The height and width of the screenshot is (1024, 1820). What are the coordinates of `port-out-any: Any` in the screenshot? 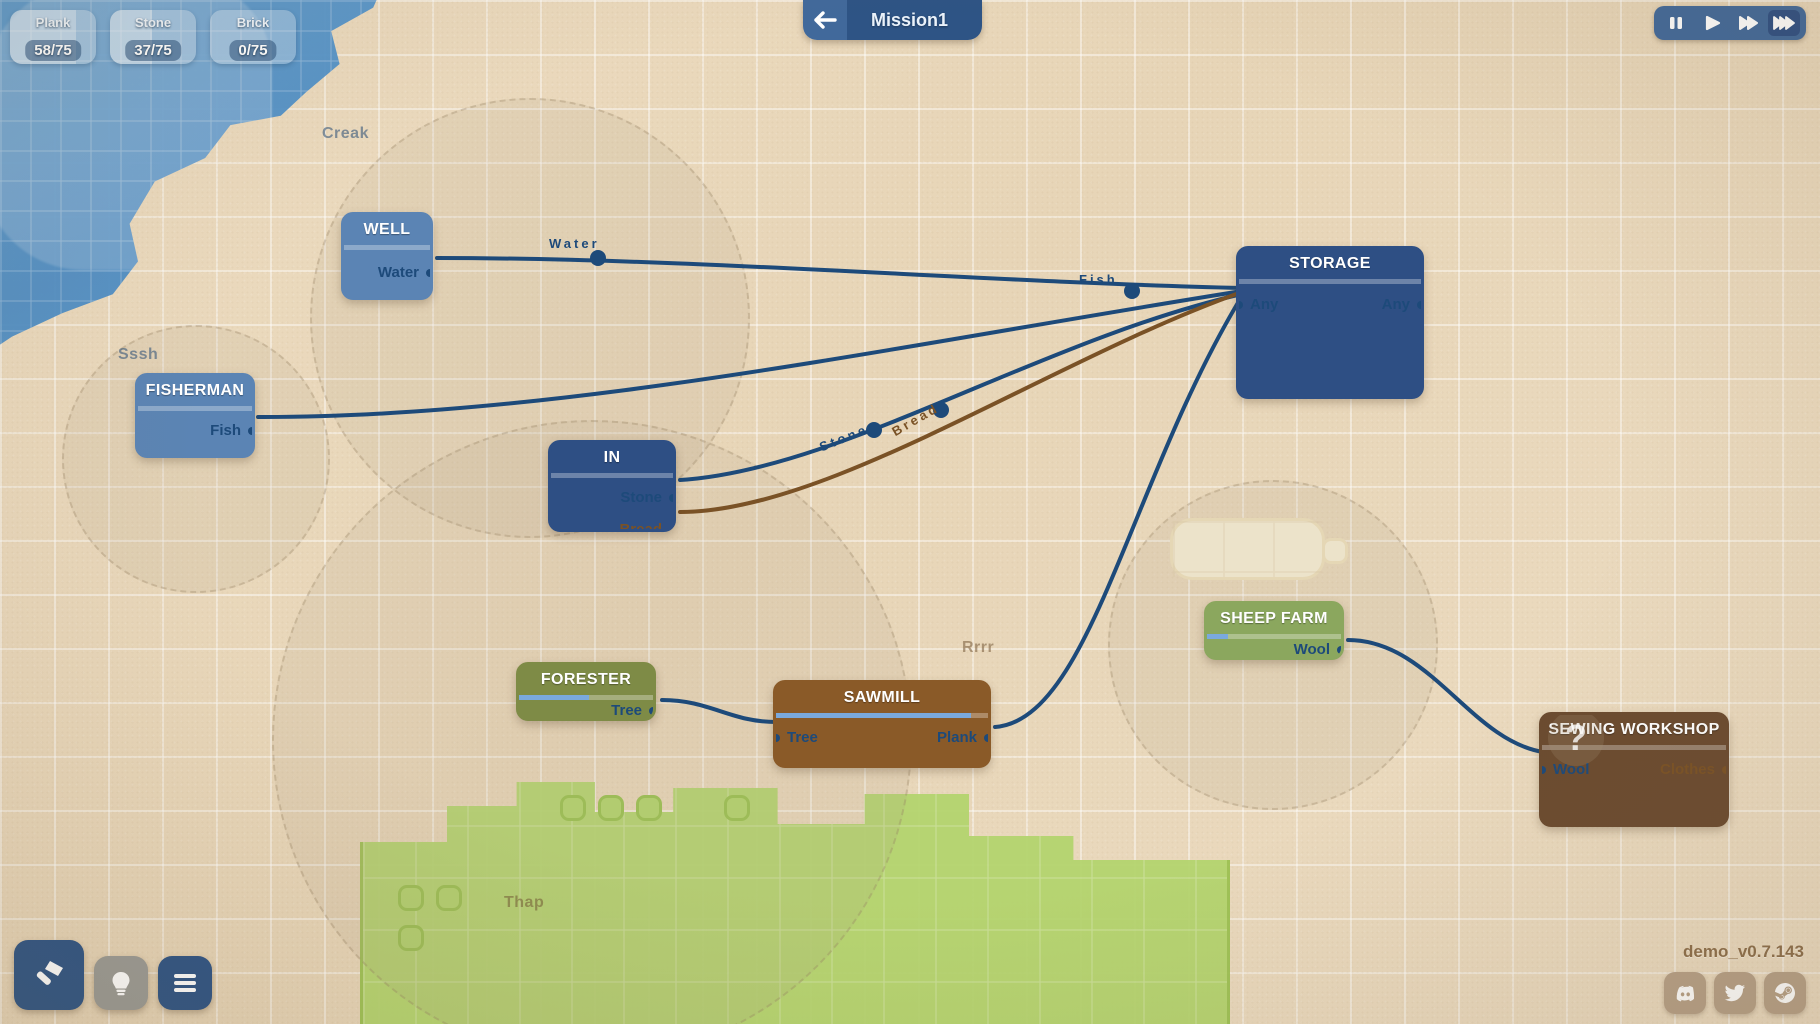 It's located at (1401, 304).